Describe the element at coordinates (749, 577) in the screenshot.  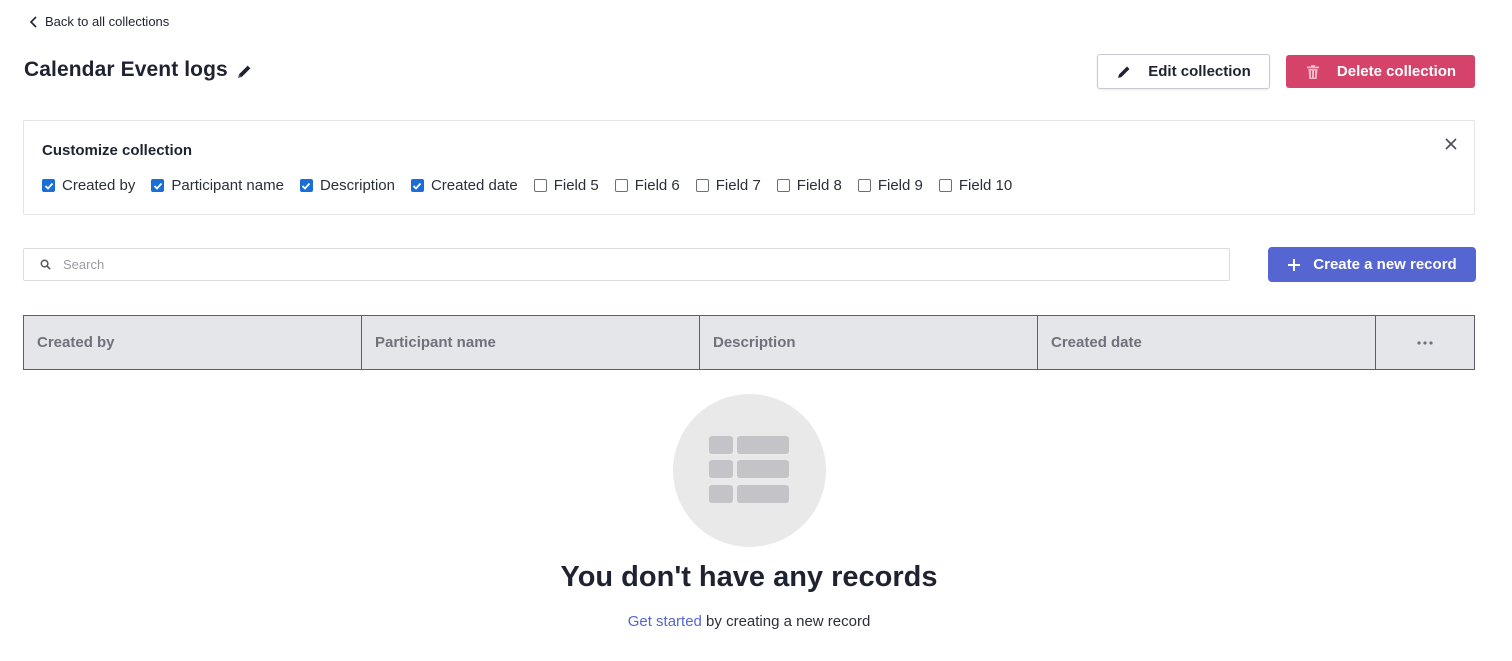
I see `empty-state-title: You don't have any records` at that location.